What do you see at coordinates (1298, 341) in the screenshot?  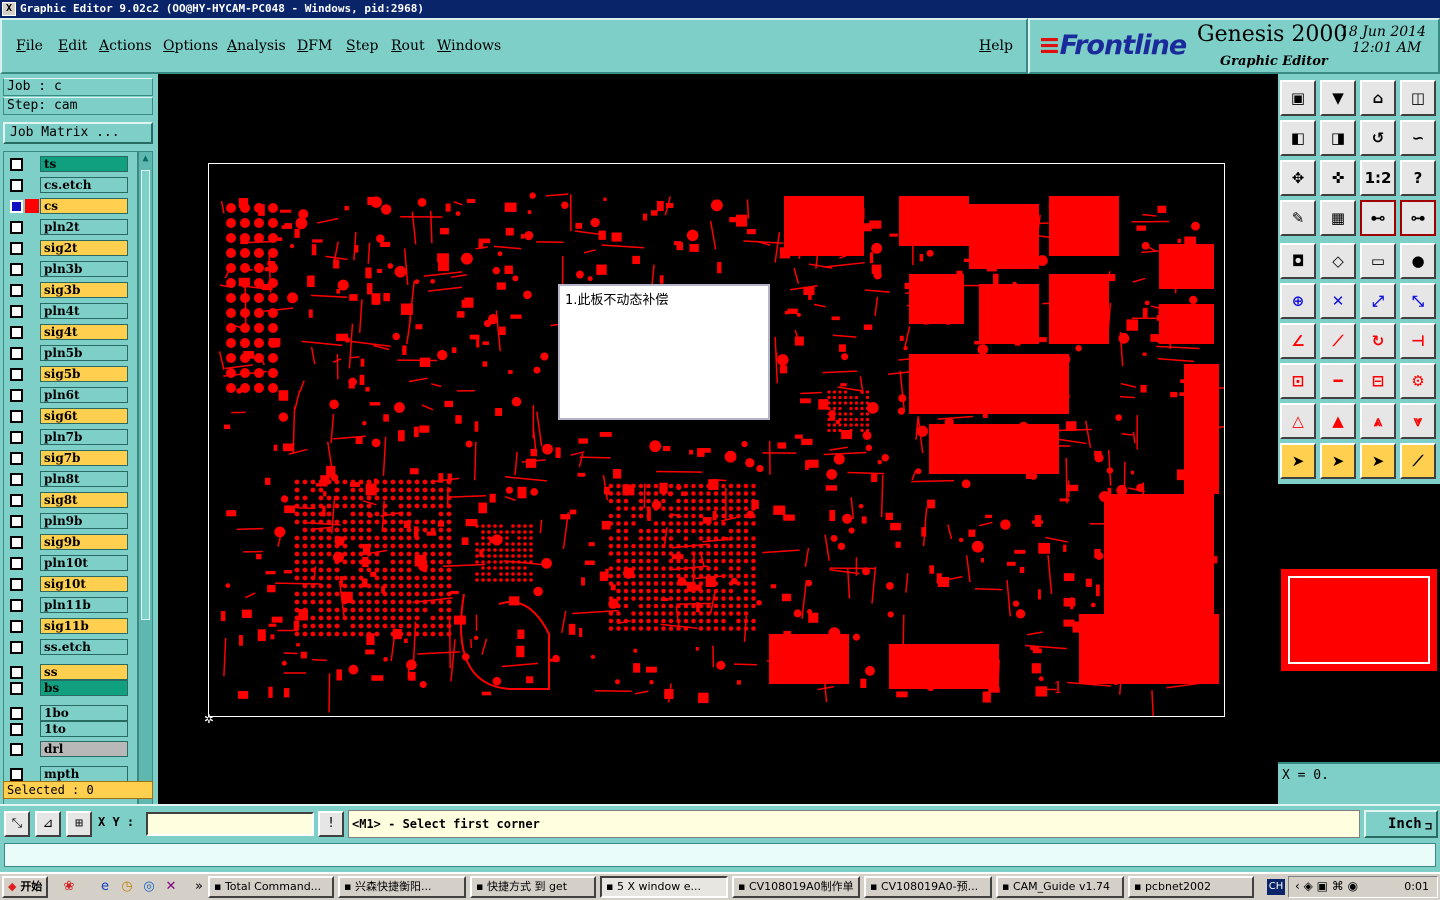 I see `angle-icon: ∠` at bounding box center [1298, 341].